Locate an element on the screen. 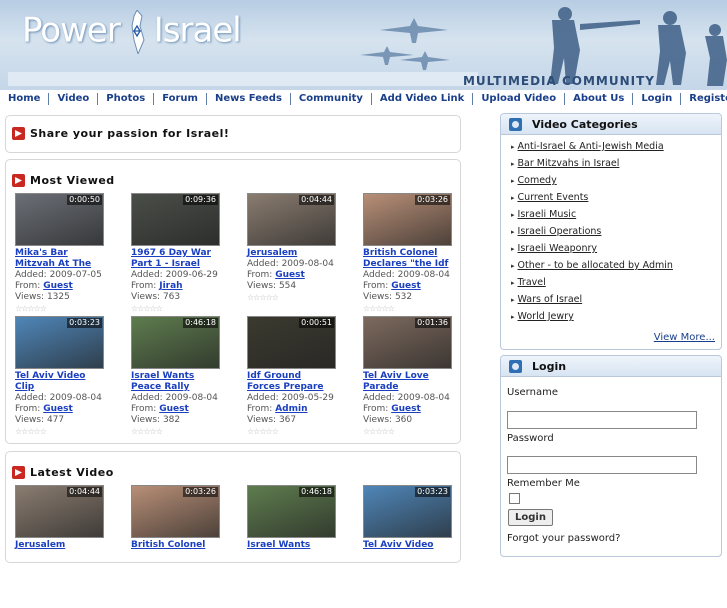  video-card: 0:03:26 British Colonel is located at coordinates (189, 546).